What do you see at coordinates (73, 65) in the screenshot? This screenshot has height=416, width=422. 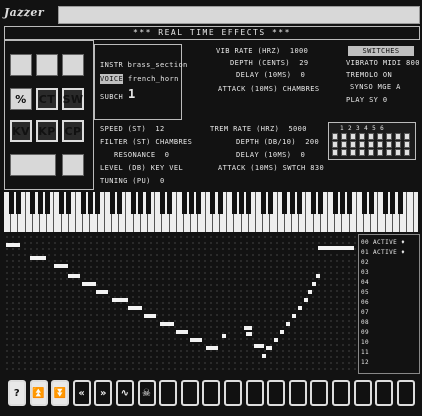 I see `blank-icon` at bounding box center [73, 65].